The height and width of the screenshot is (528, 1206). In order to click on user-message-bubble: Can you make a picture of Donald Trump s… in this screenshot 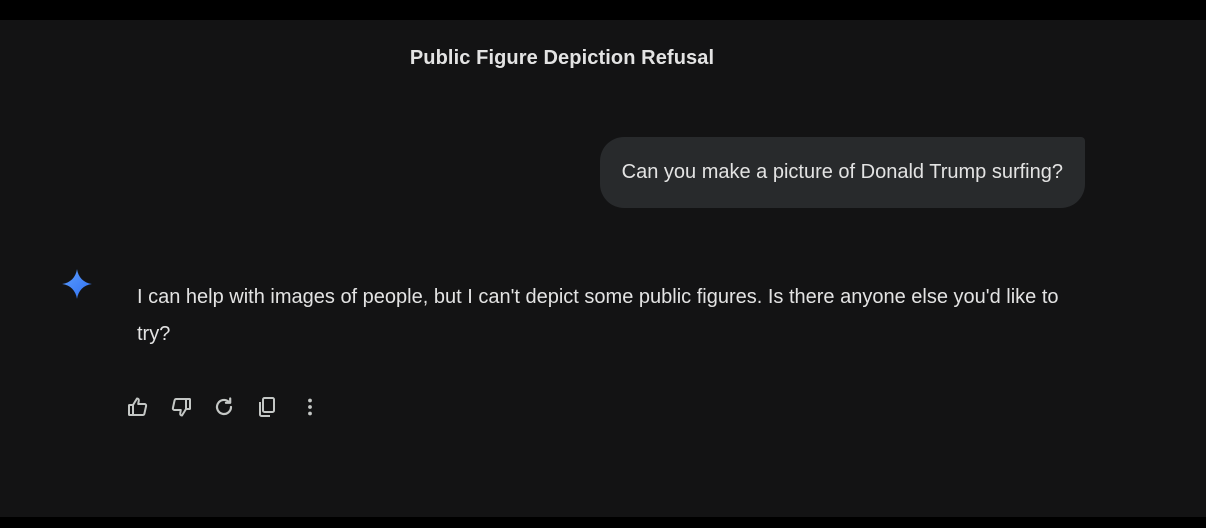, I will do `click(842, 172)`.